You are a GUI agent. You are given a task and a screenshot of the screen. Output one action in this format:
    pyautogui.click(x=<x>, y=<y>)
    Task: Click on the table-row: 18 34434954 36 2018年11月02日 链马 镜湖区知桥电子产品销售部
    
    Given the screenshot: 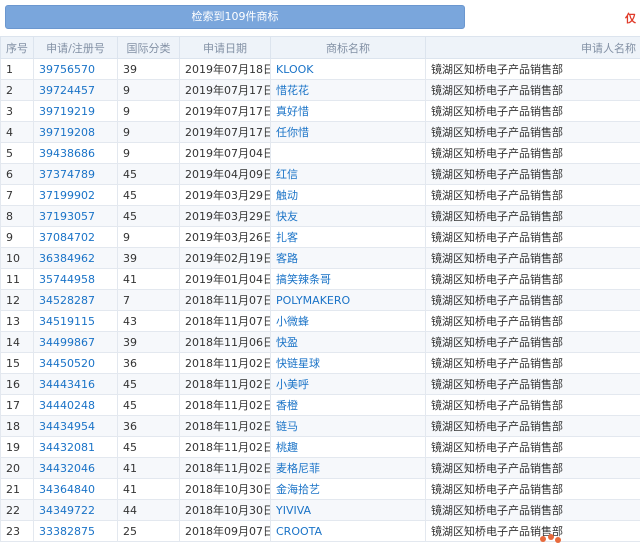 What is the action you would take?
    pyautogui.click(x=320, y=426)
    